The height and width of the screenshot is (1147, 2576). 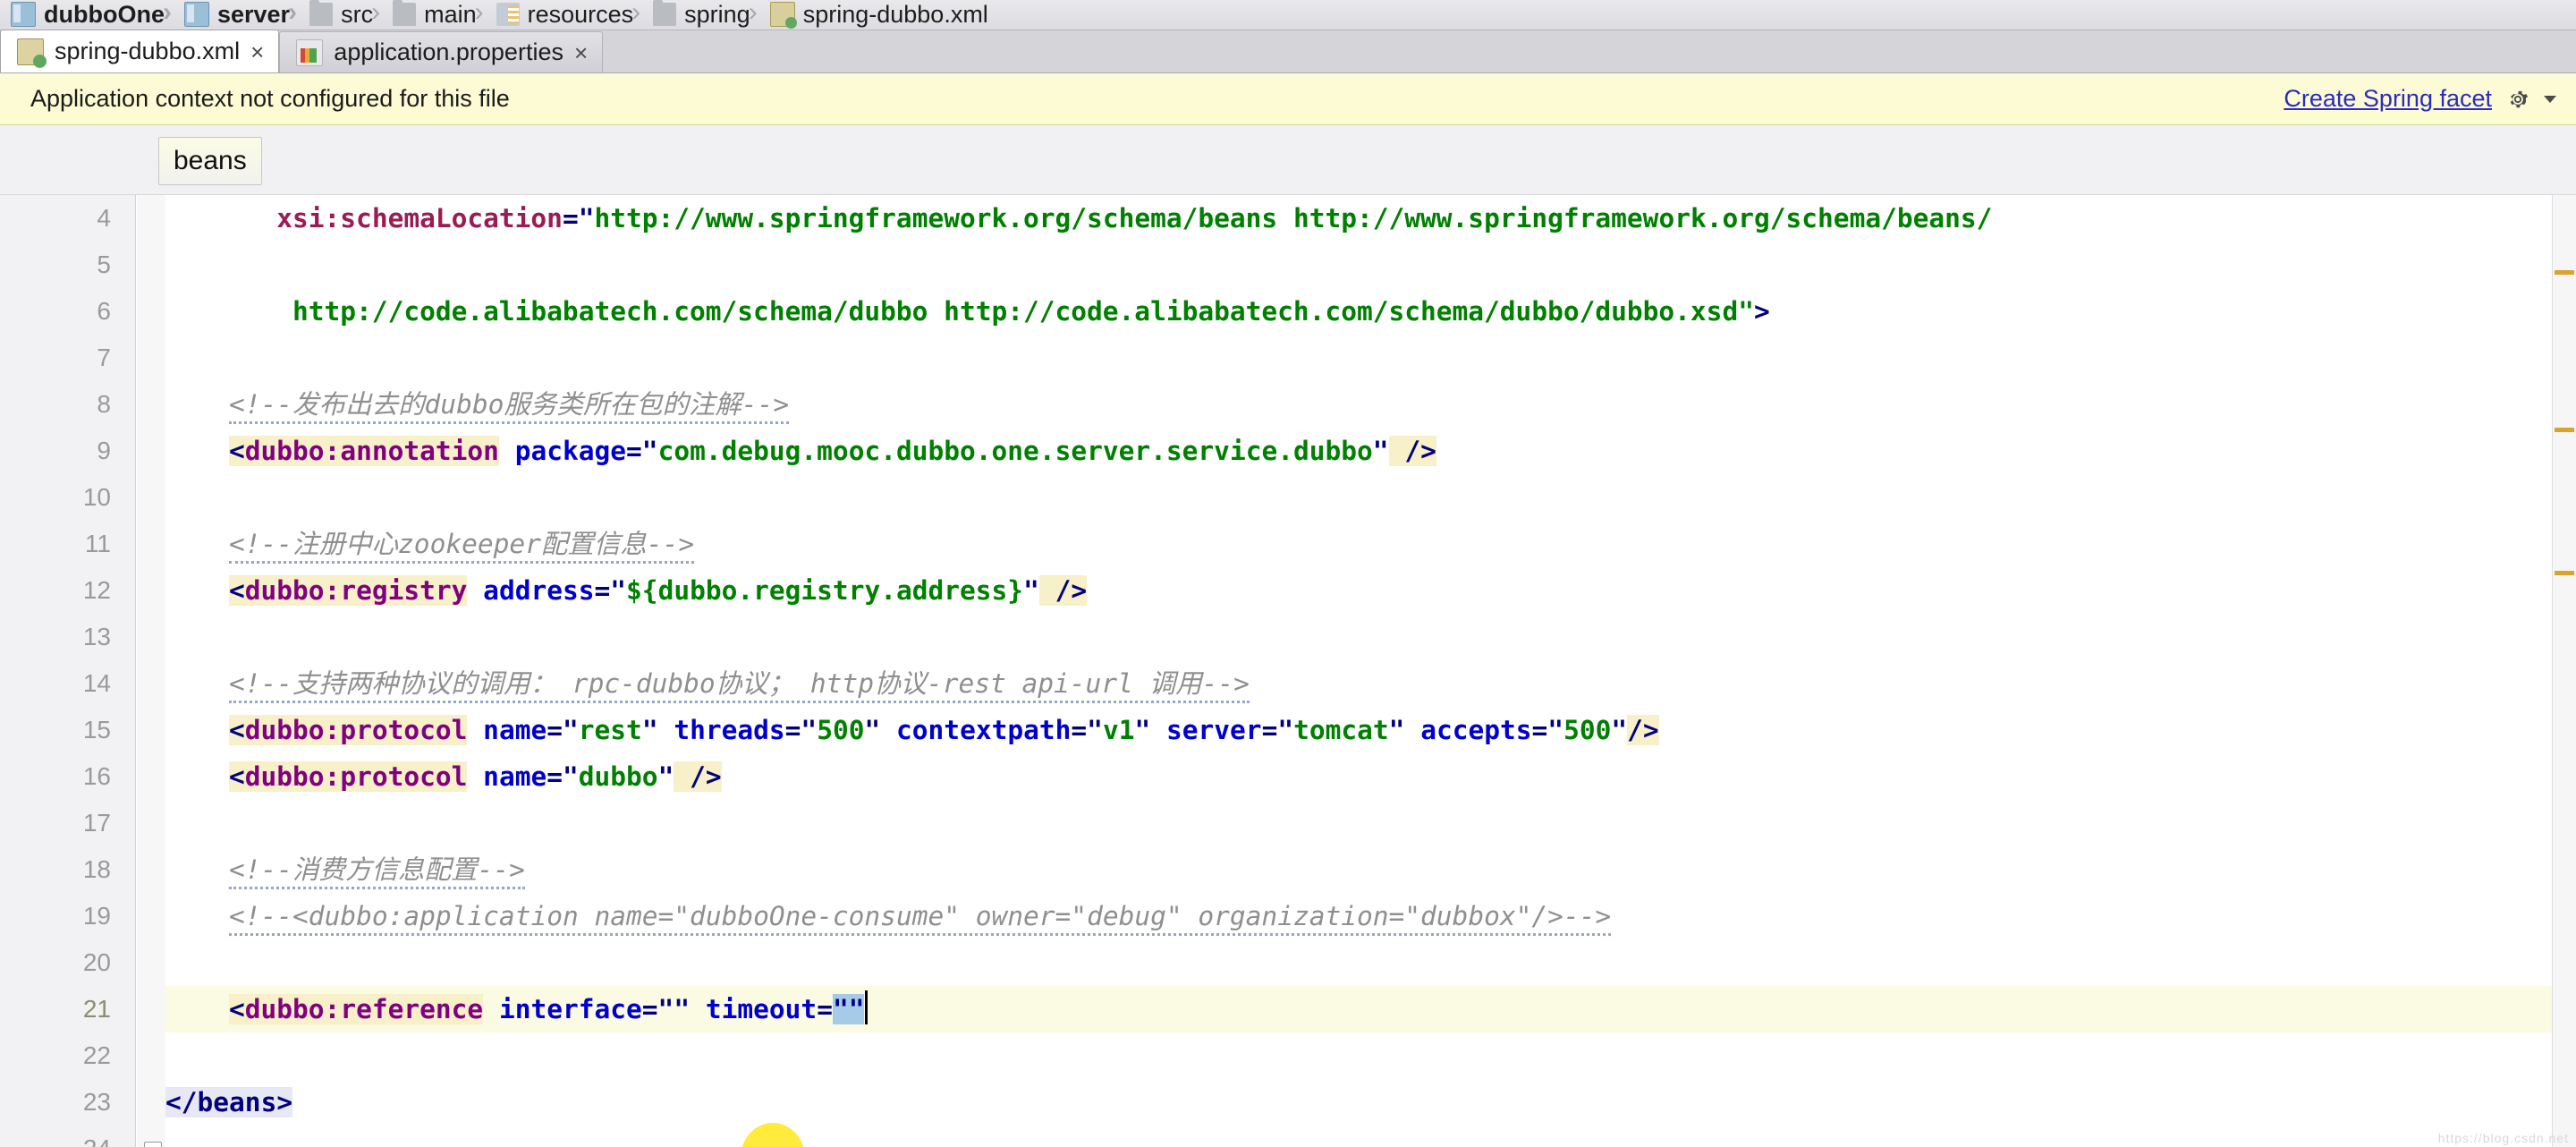 I want to click on line-number: 14, so click(x=55, y=683).